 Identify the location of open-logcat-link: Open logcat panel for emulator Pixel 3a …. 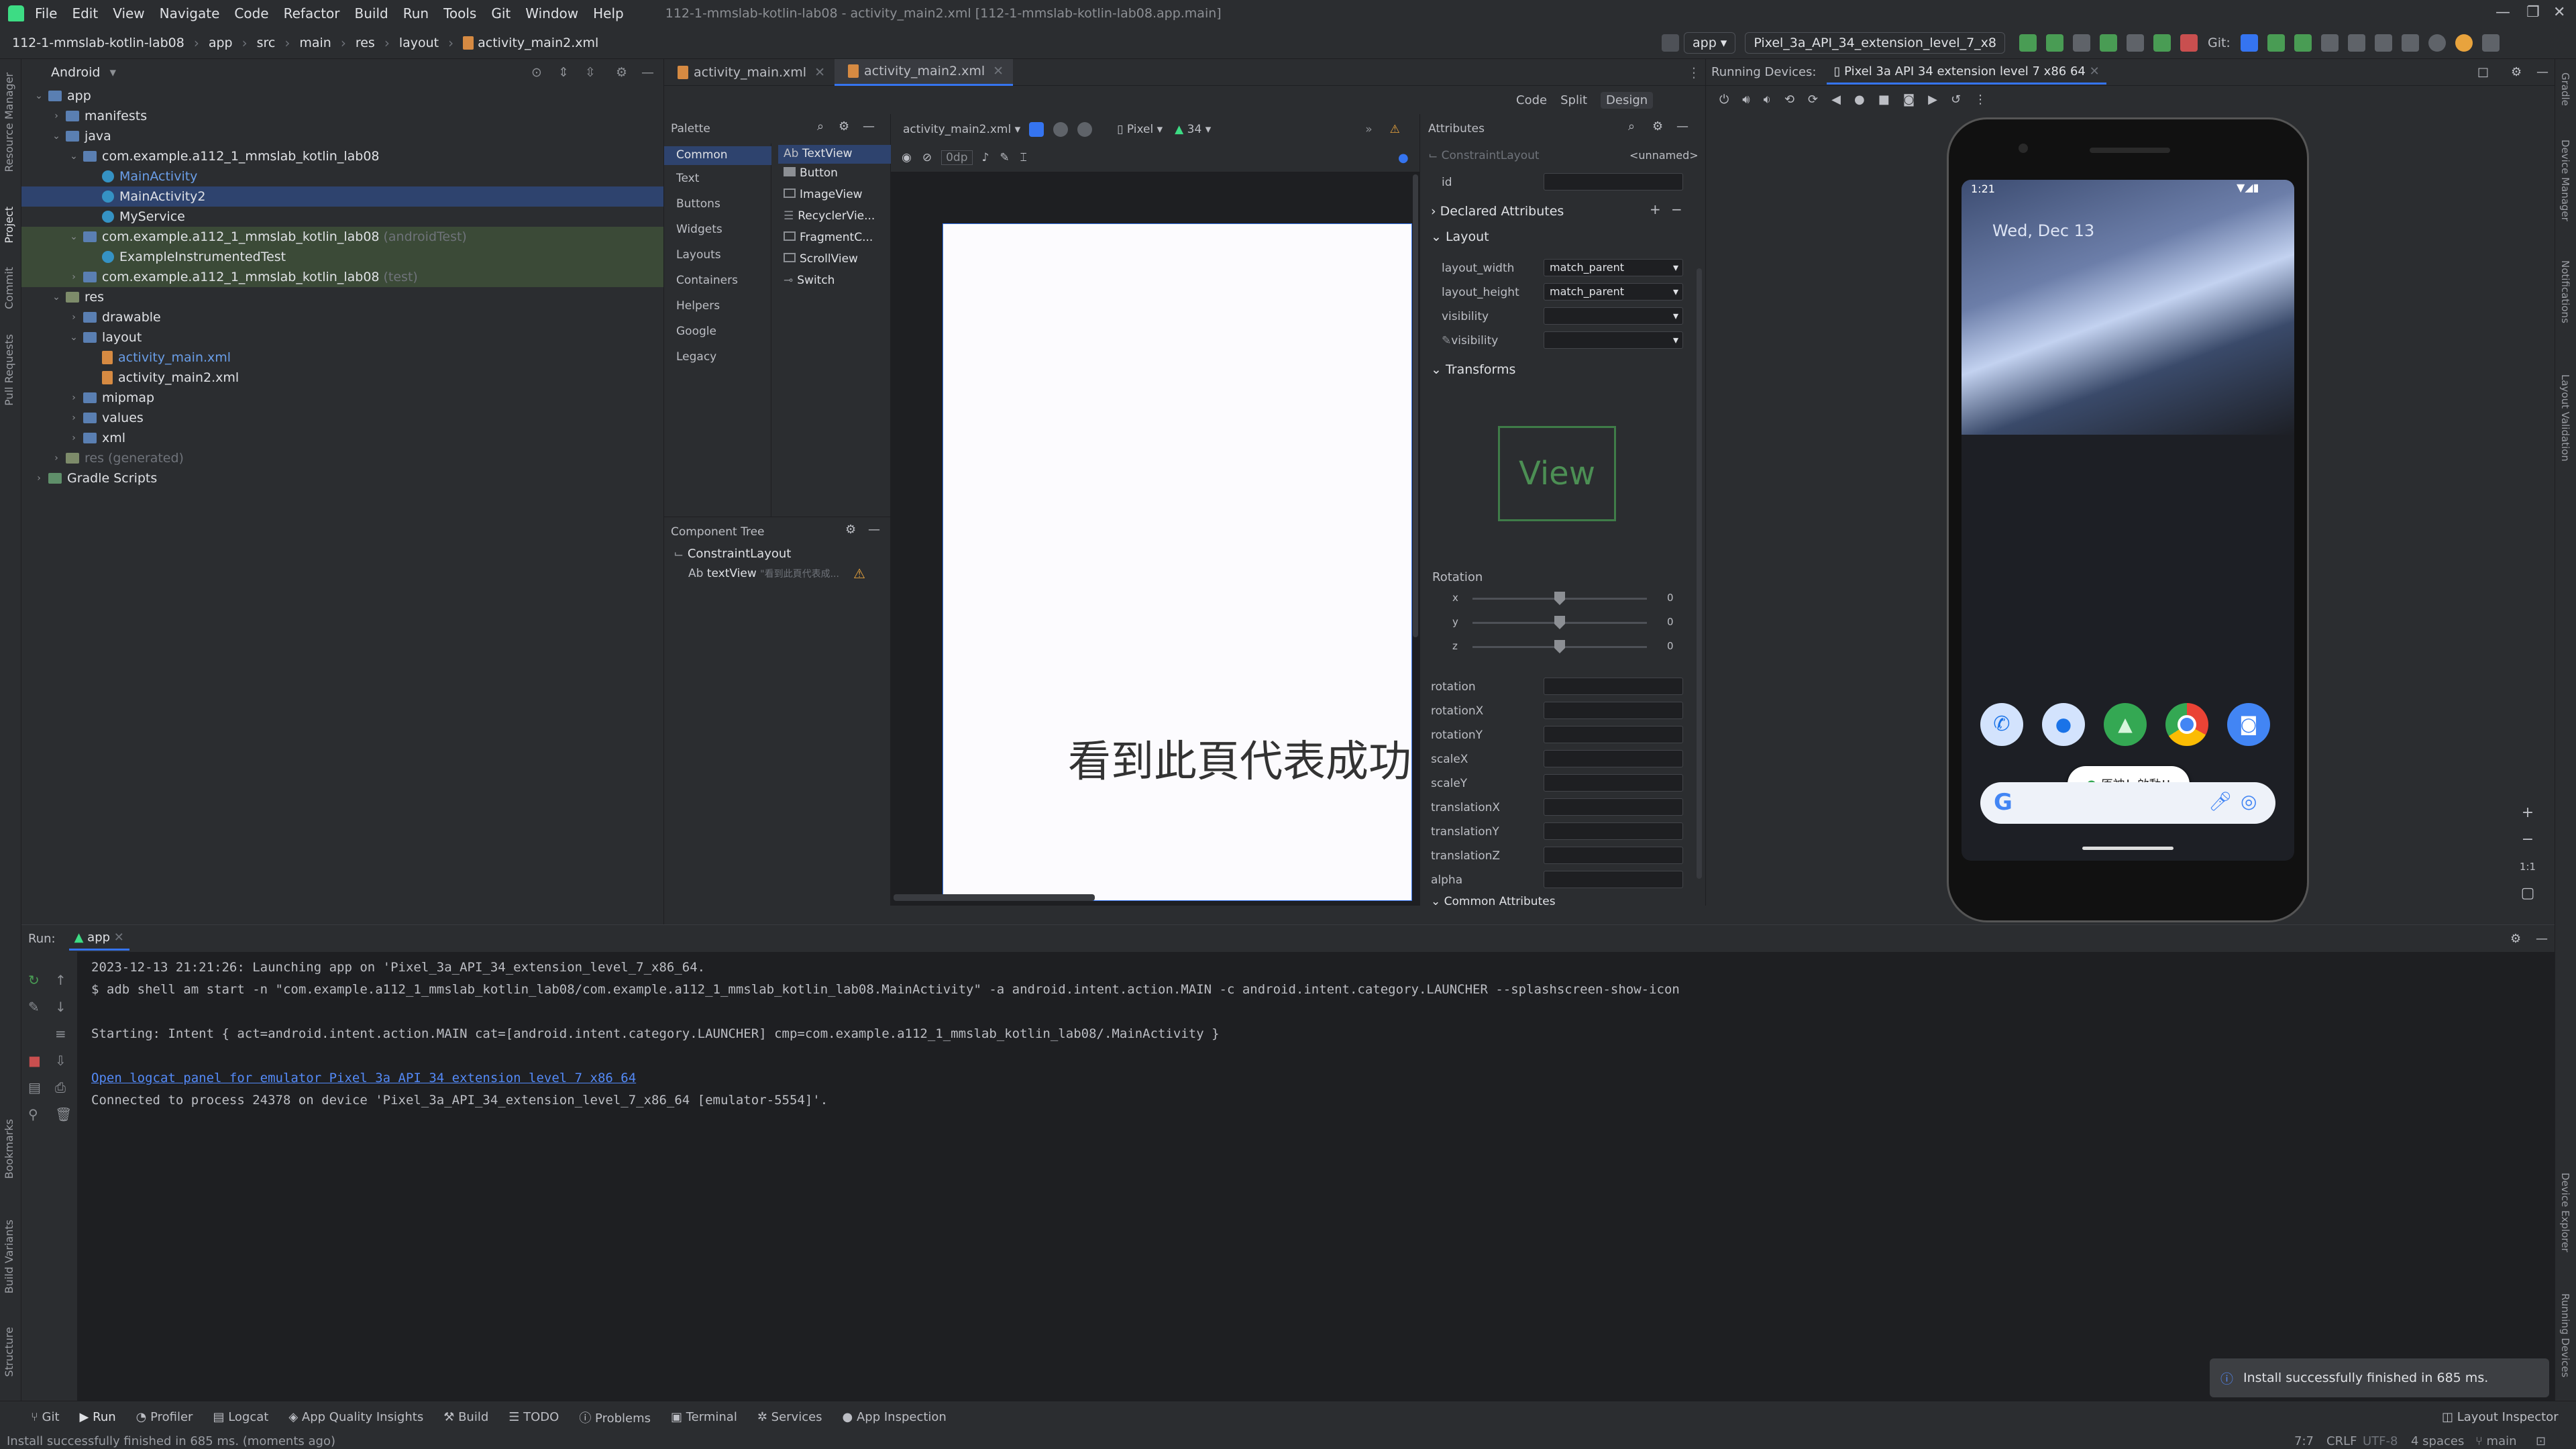
(363, 1078).